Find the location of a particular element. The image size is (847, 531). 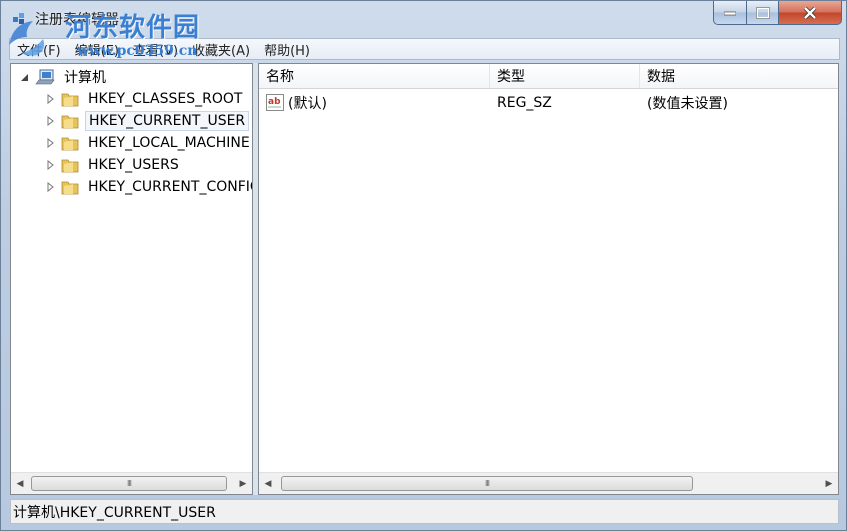

tree-item-hkcr: HKEY_CLASSES_ROOT is located at coordinates (145, 99).